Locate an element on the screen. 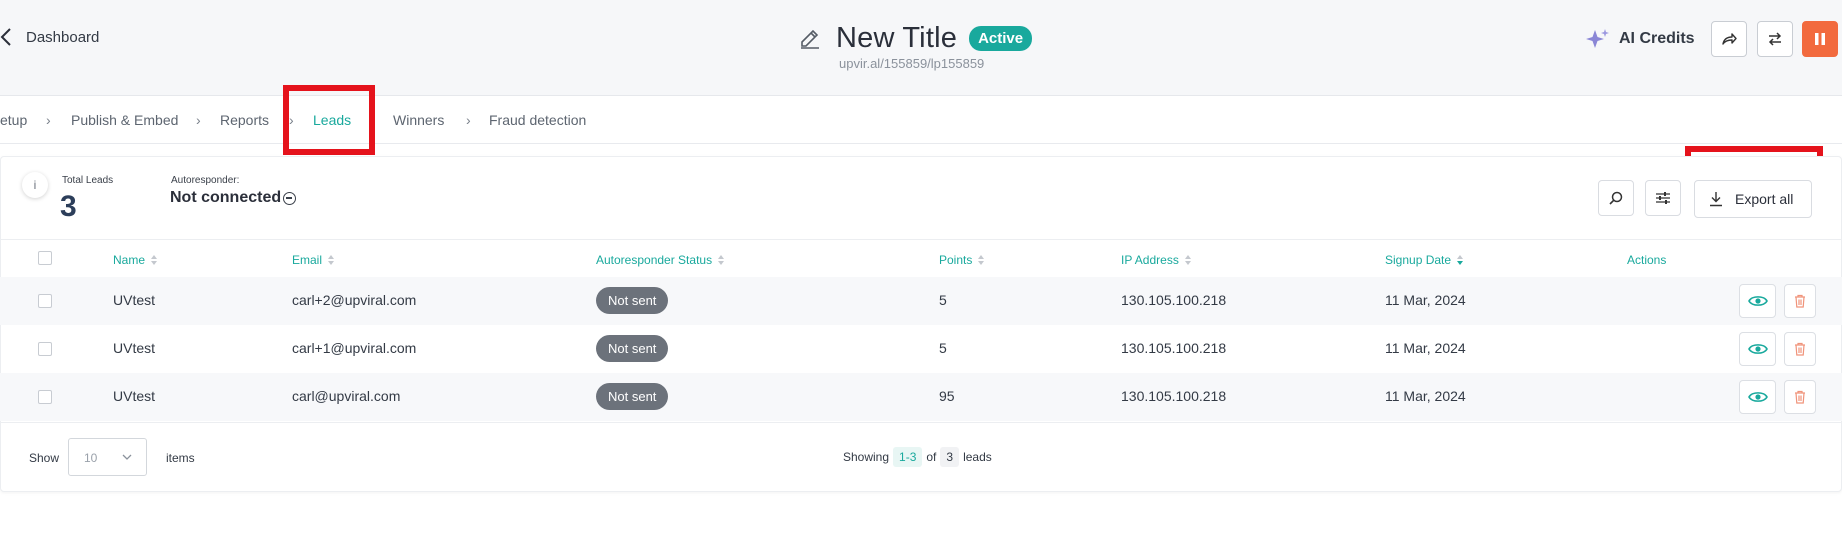 The image size is (1842, 537). show-label: Show is located at coordinates (44, 458).